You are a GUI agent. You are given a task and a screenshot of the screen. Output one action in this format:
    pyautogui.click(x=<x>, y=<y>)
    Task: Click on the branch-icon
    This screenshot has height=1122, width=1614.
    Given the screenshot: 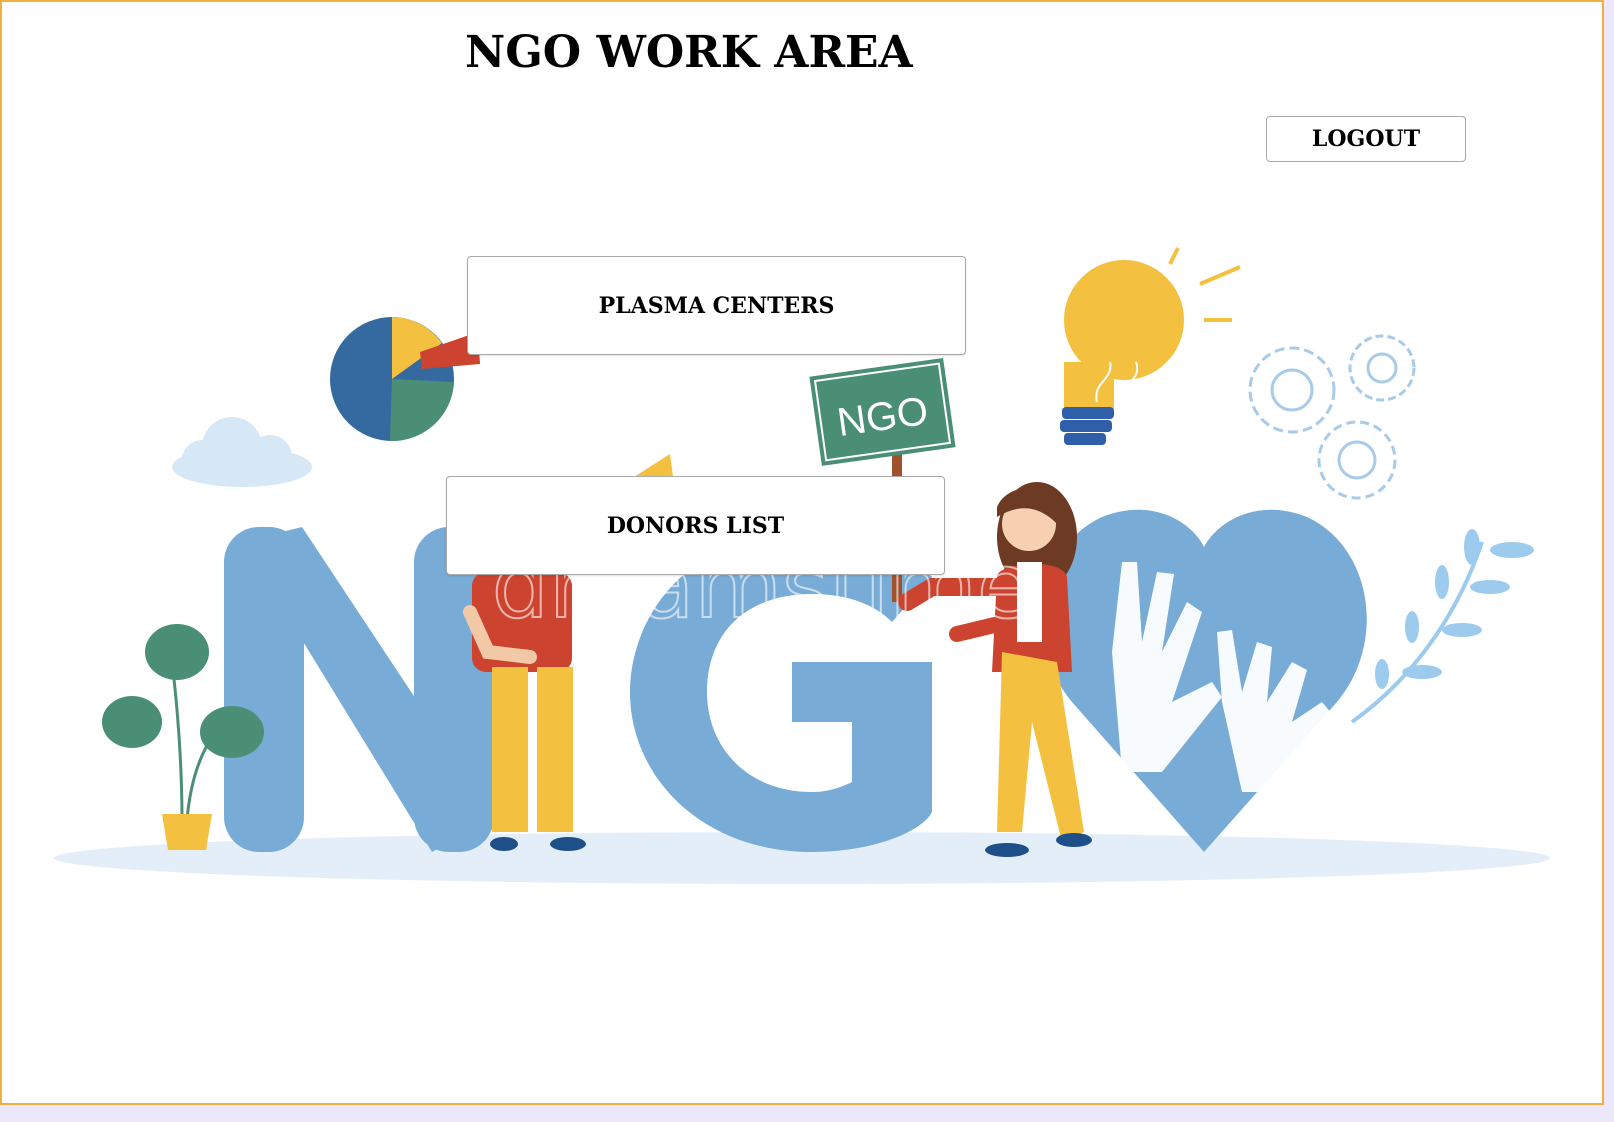 What is the action you would take?
    pyautogui.click(x=1442, y=626)
    